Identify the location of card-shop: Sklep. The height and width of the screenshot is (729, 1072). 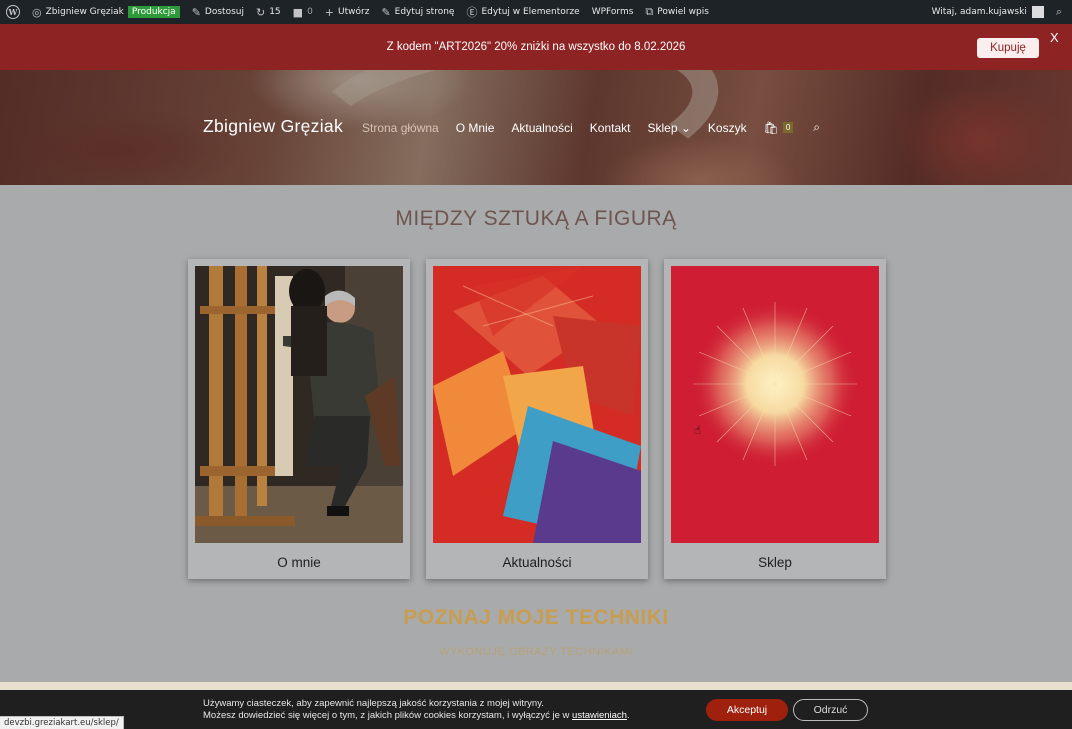
(775, 419).